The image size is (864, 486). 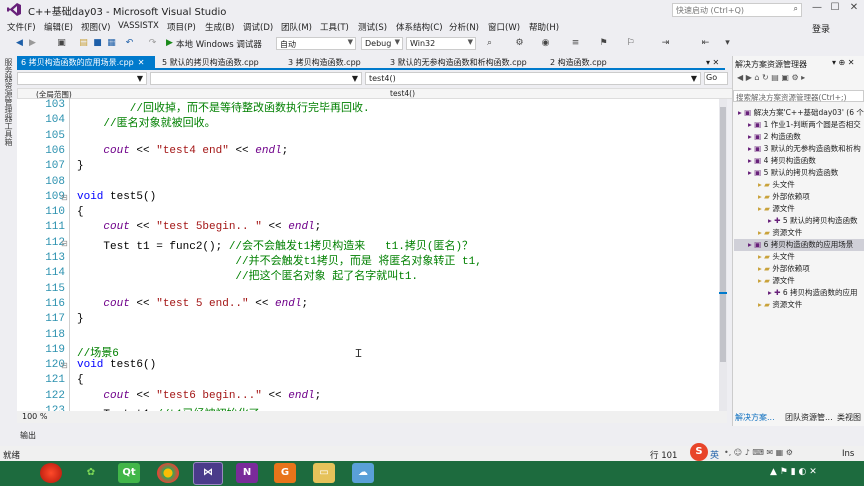 I want to click on menu-vassistx: VASSISTX, so click(x=138, y=26).